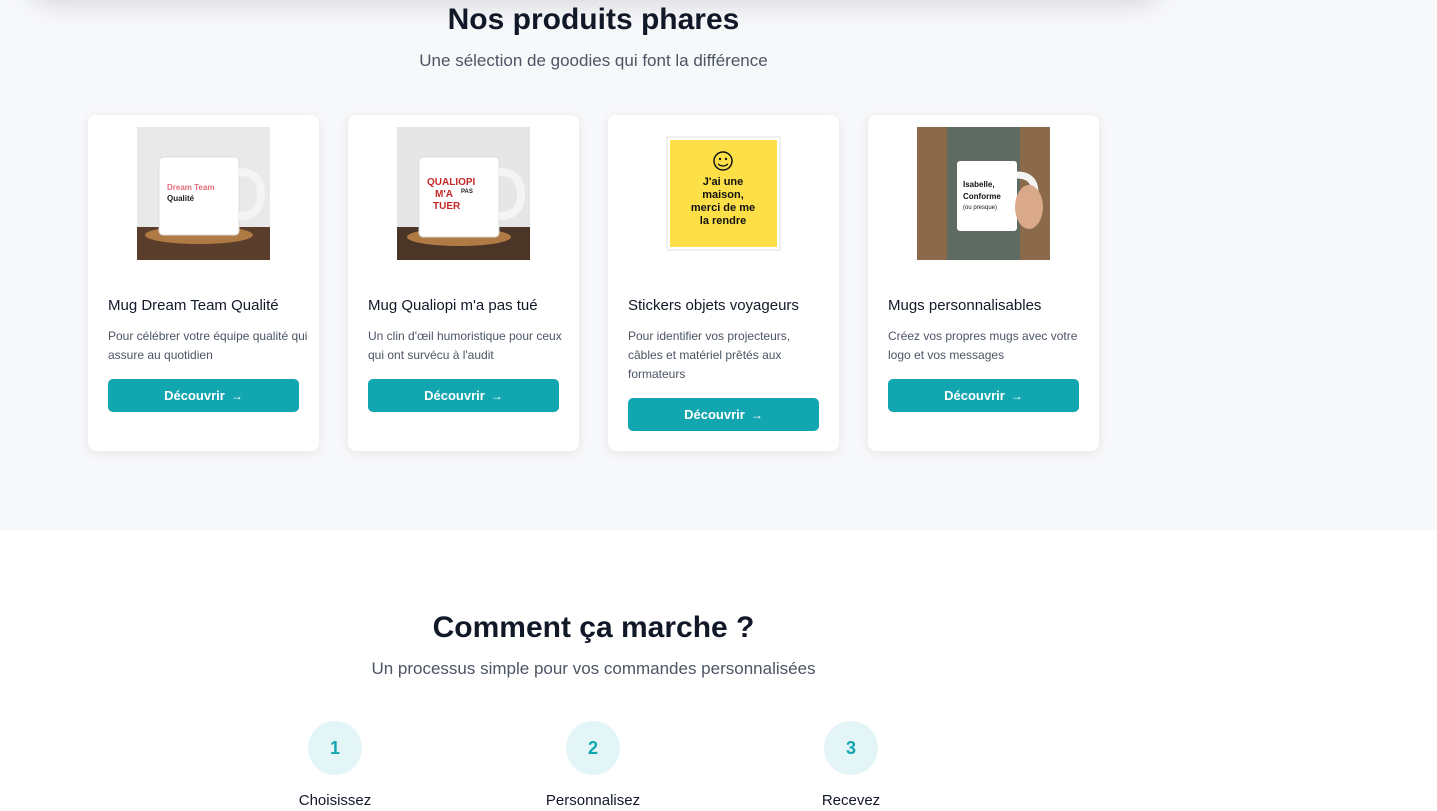 This screenshot has height=811, width=1437. Describe the element at coordinates (965, 305) in the screenshot. I see `product-name: Mugs personnalisables` at that location.